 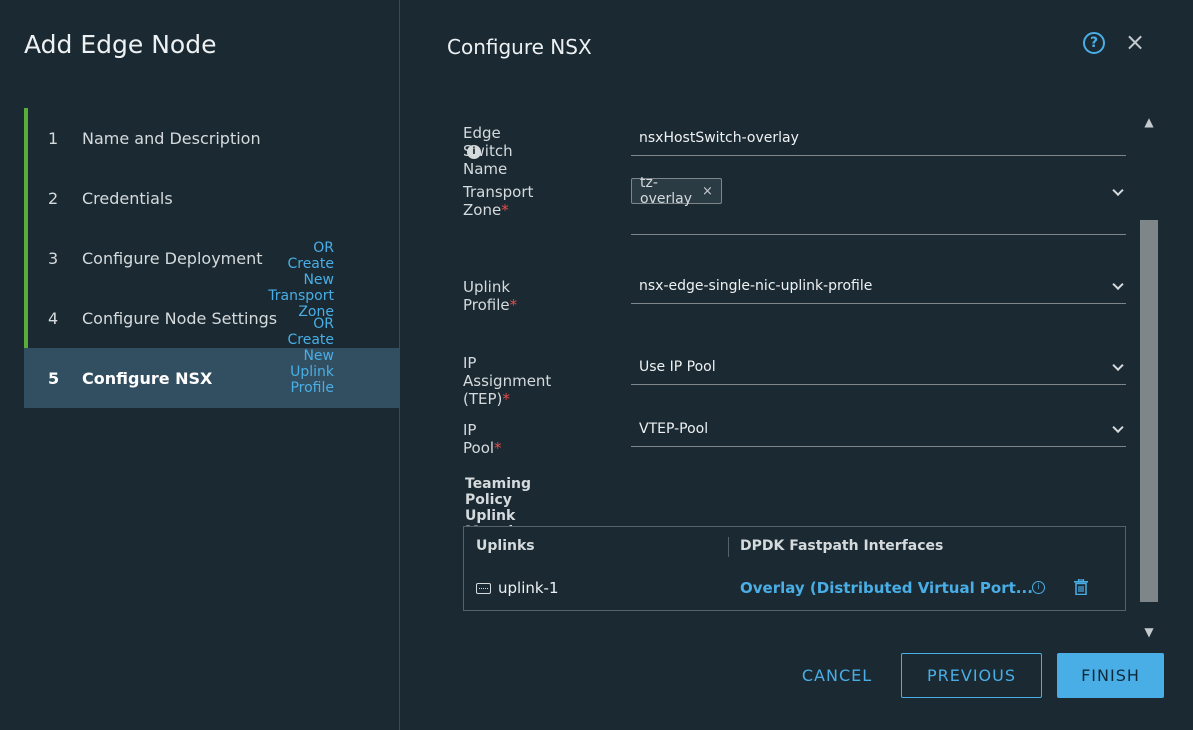 I want to click on uplink-profile-select: nsx-edge-single-nic-uplink-profile, so click(x=878, y=286).